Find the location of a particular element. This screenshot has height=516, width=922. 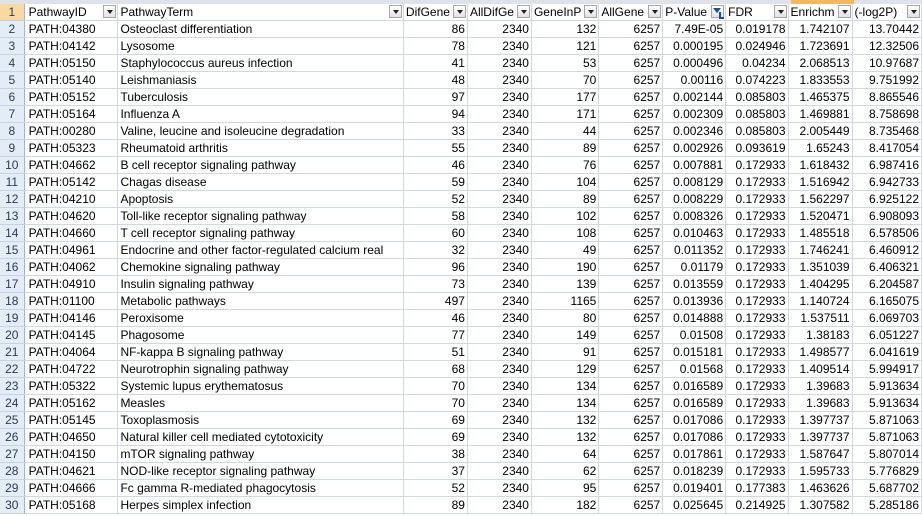

header-p-value: P-Value is located at coordinates (694, 12).